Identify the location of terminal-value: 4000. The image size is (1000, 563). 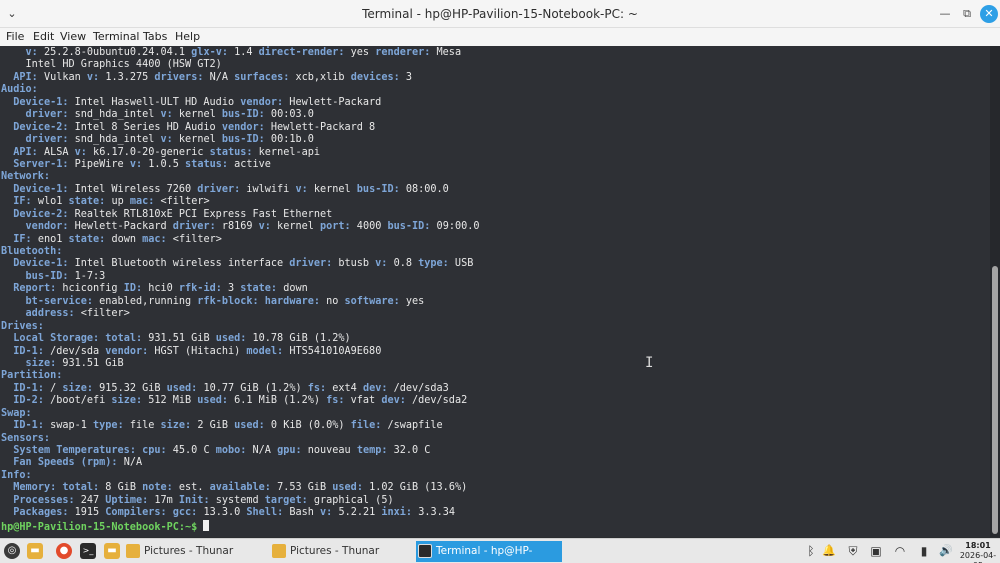
(369, 227).